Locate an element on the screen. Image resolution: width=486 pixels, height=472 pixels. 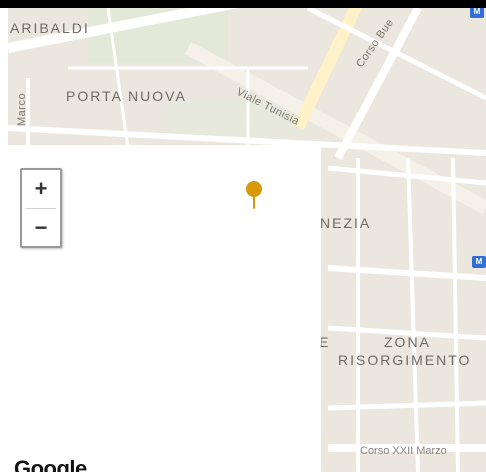
label-risorgimento: RISORGIMENTO is located at coordinates (405, 360).